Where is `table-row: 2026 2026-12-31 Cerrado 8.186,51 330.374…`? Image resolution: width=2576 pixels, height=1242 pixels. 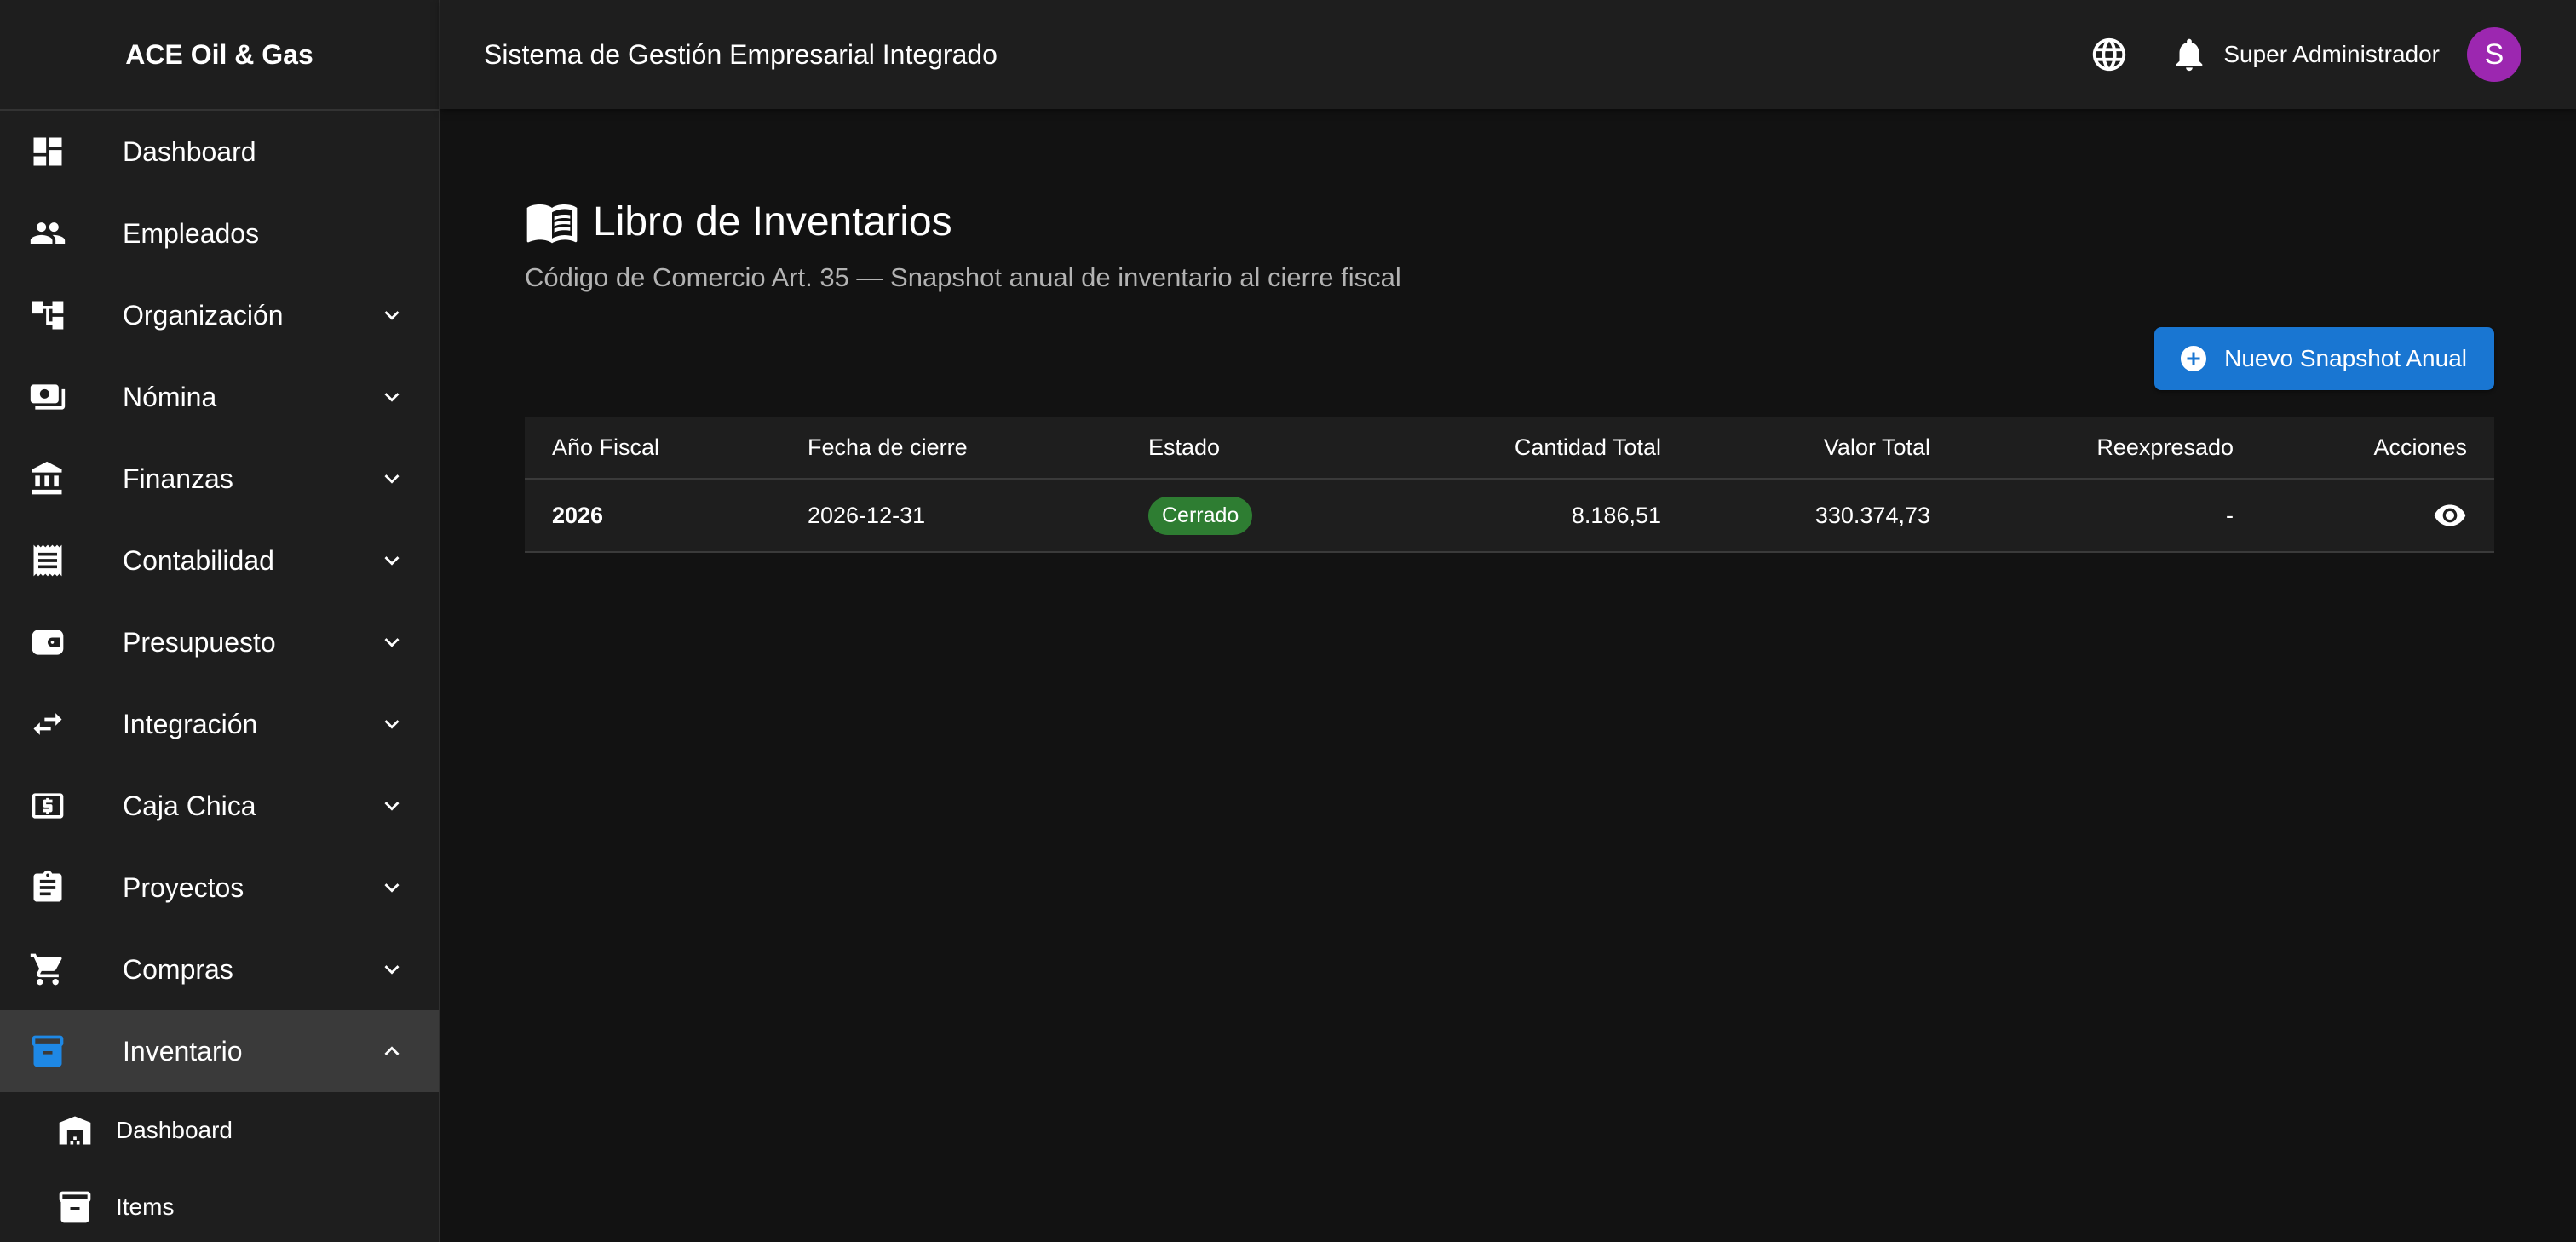 table-row: 2026 2026-12-31 Cerrado 8.186,51 330.374… is located at coordinates (1510, 516).